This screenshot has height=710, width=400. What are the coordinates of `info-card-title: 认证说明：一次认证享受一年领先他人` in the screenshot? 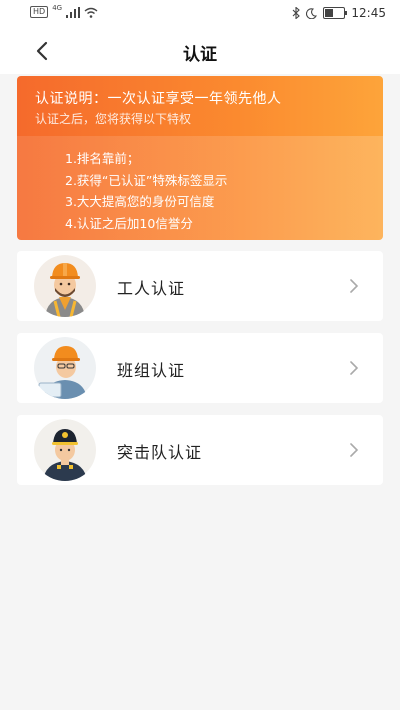 It's located at (158, 99).